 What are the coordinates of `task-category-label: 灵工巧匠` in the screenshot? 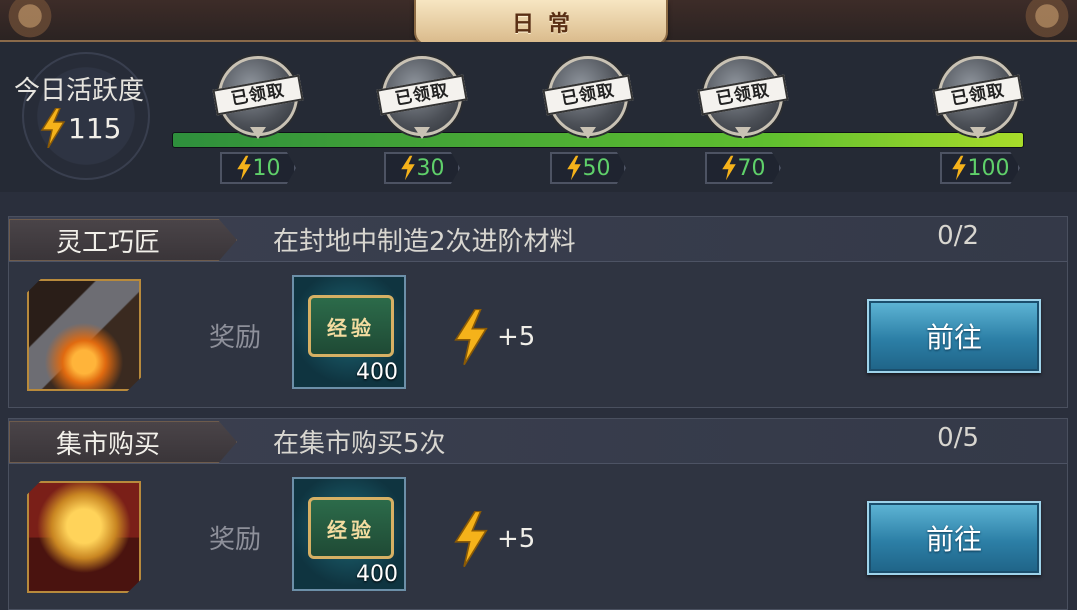 It's located at (107, 242).